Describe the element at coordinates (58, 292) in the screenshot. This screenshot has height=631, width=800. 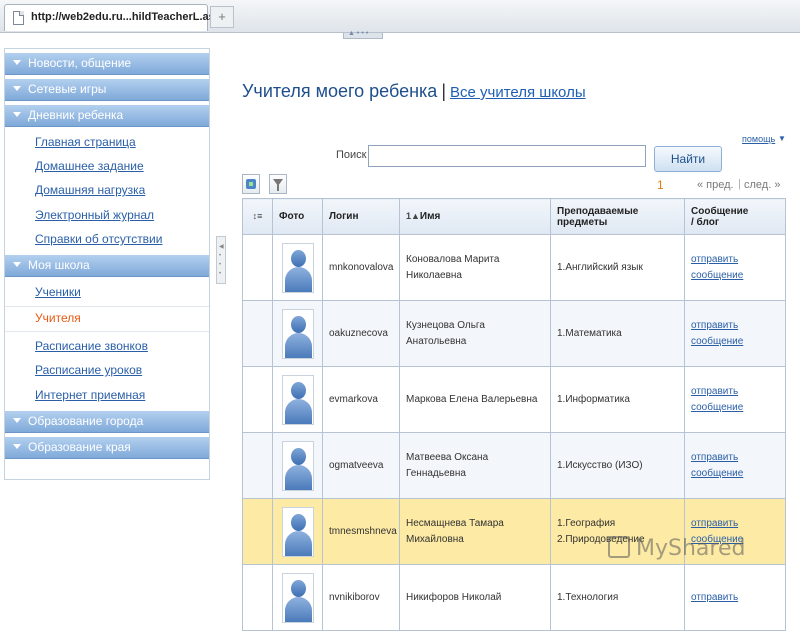
I see `sidebar-item-students: Ученики` at that location.